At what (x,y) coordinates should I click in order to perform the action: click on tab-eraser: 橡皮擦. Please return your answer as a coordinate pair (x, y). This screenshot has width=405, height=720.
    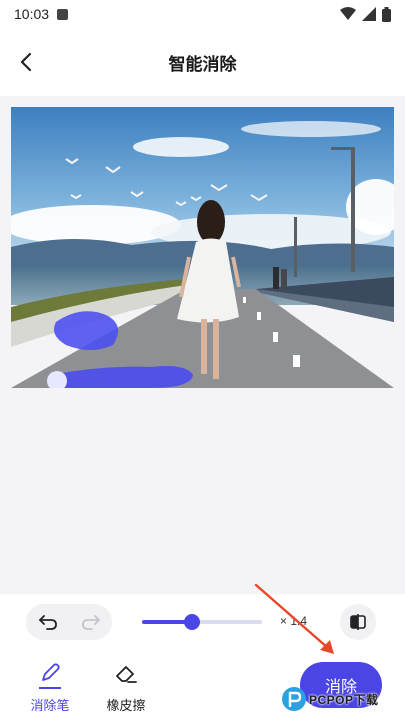
    Looking at the image, I should click on (126, 688).